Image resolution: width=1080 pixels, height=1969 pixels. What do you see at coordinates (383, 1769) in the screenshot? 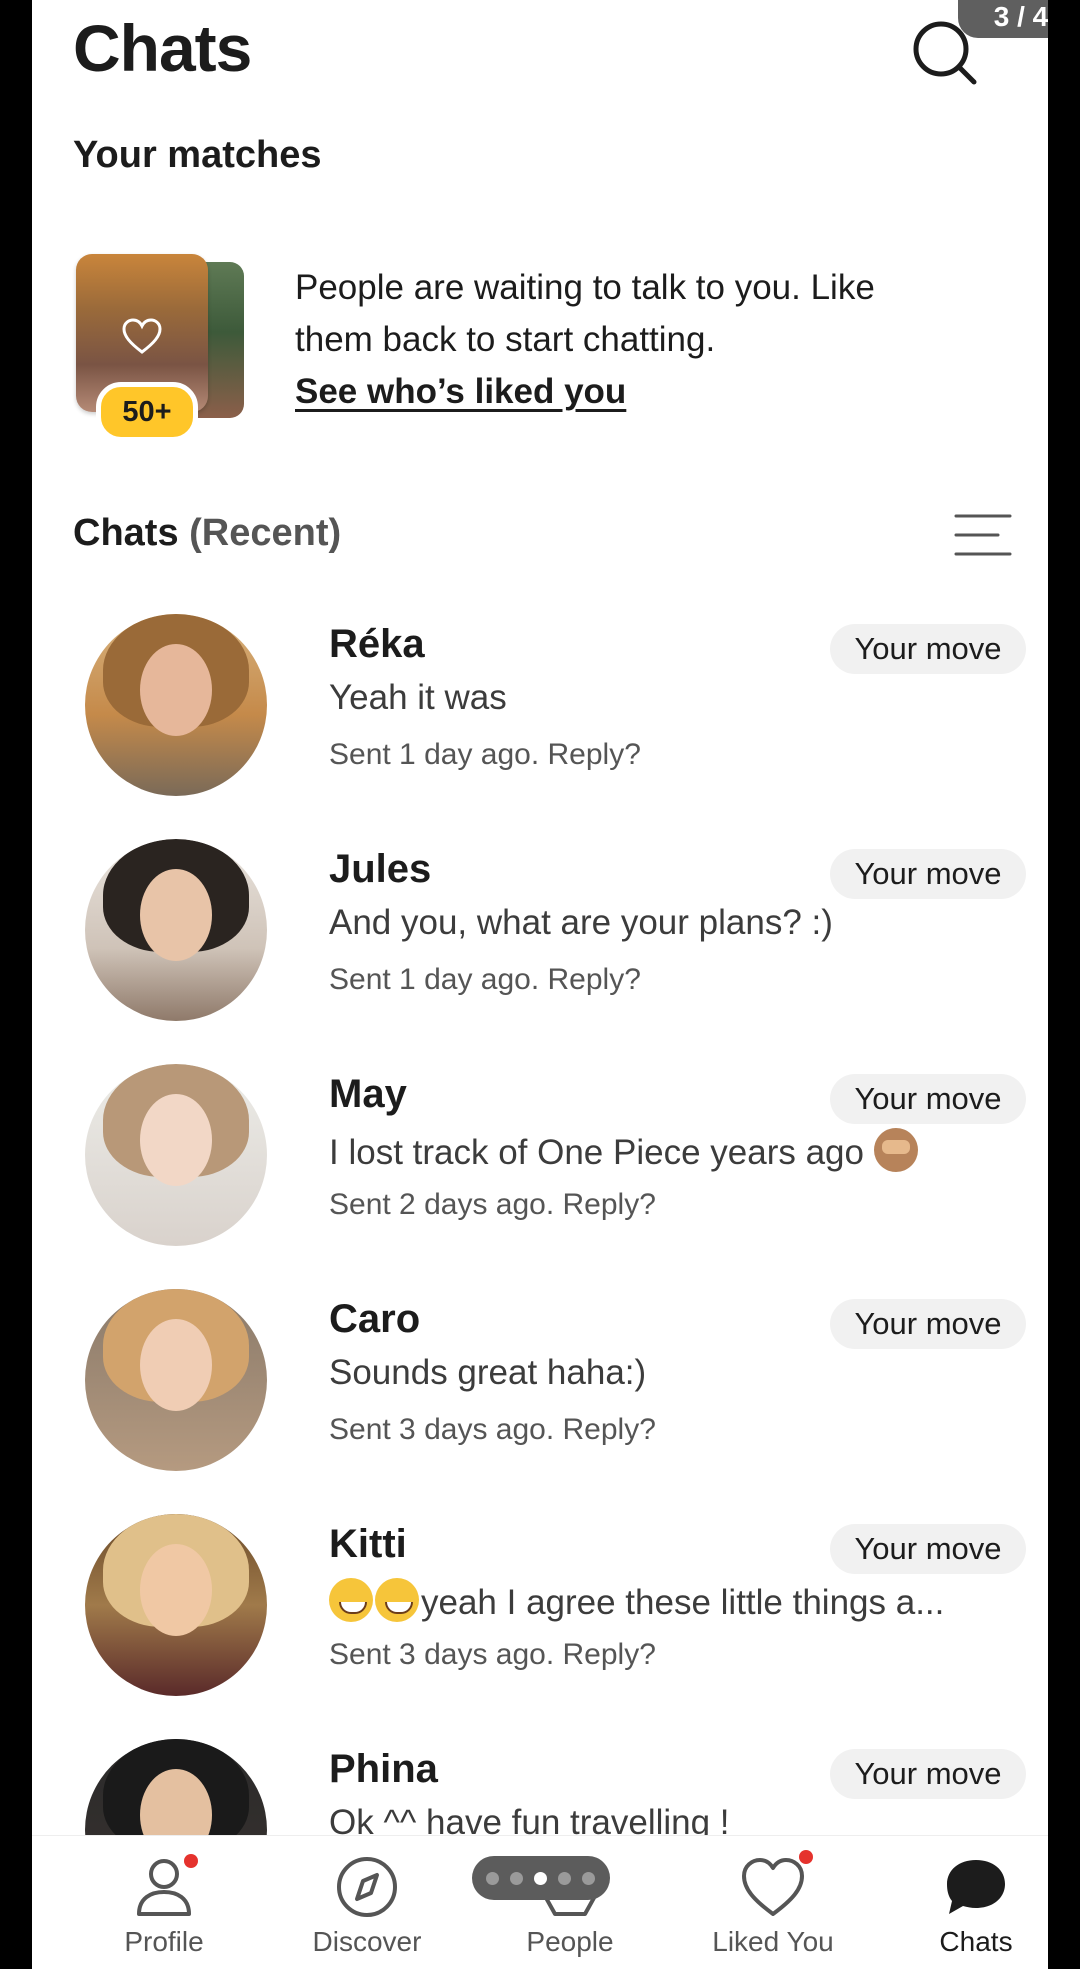
I see `chat-name: Phina` at bounding box center [383, 1769].